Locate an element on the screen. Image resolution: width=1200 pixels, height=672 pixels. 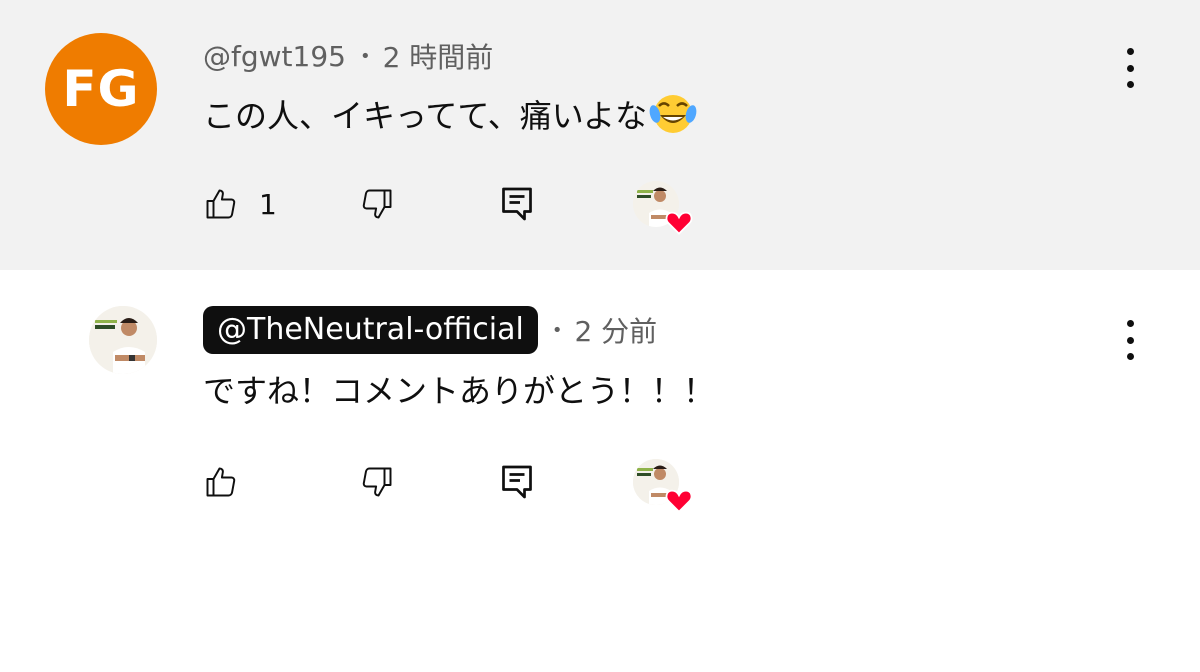
like-count: 1 is located at coordinates (268, 204).